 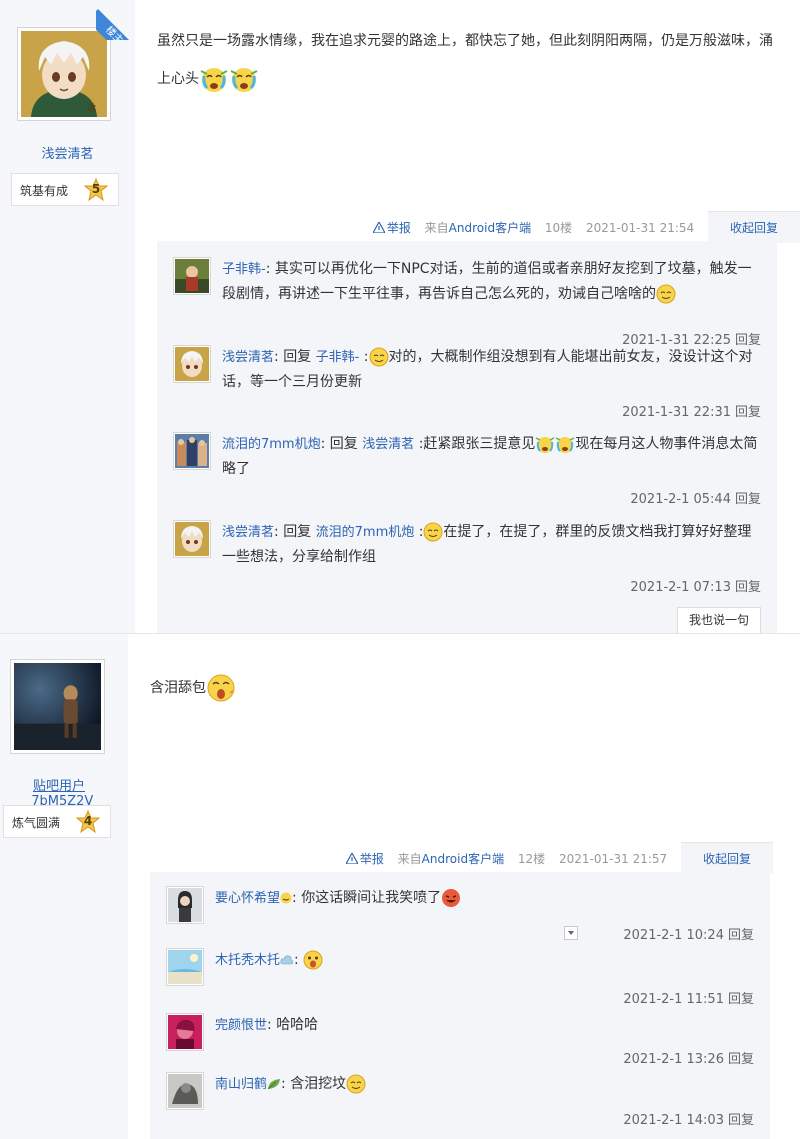 What do you see at coordinates (680, 587) in the screenshot?
I see `reply-time: 2021-2-1 07:13` at bounding box center [680, 587].